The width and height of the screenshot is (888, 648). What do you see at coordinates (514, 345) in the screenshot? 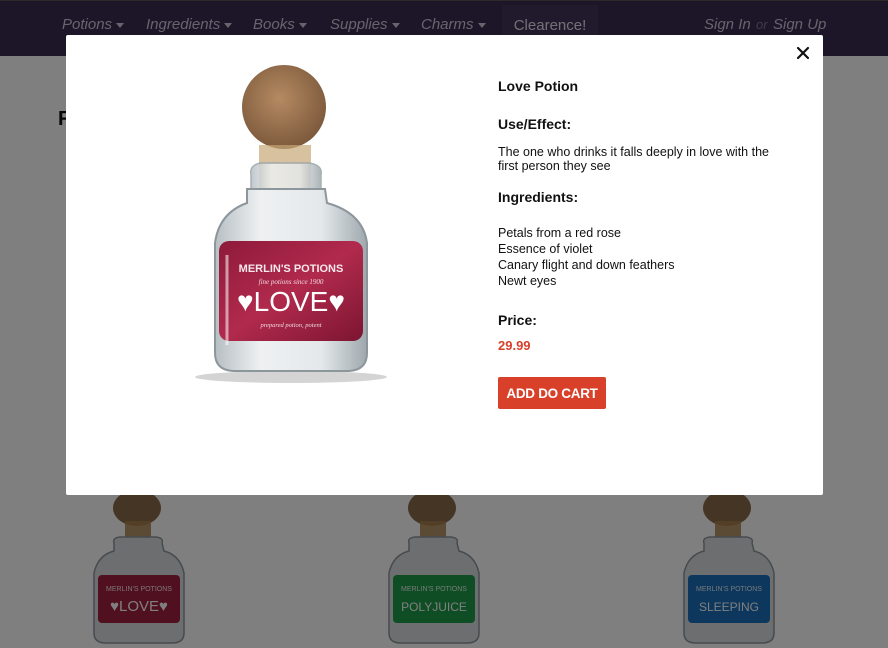
I see `price-value: 29.99` at bounding box center [514, 345].